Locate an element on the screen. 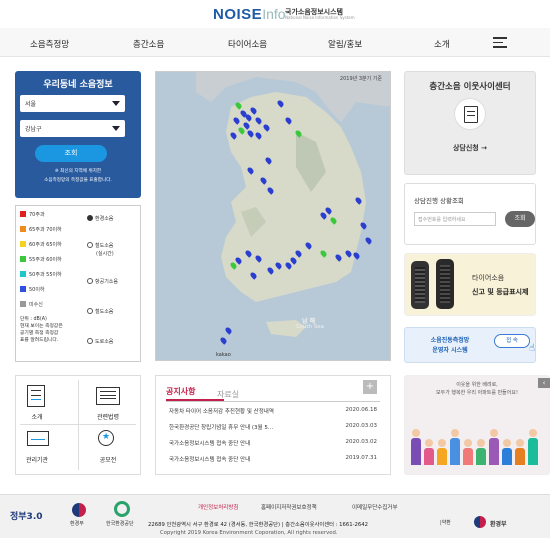  status-title: 상담진행 상황조회 is located at coordinates (439, 201).